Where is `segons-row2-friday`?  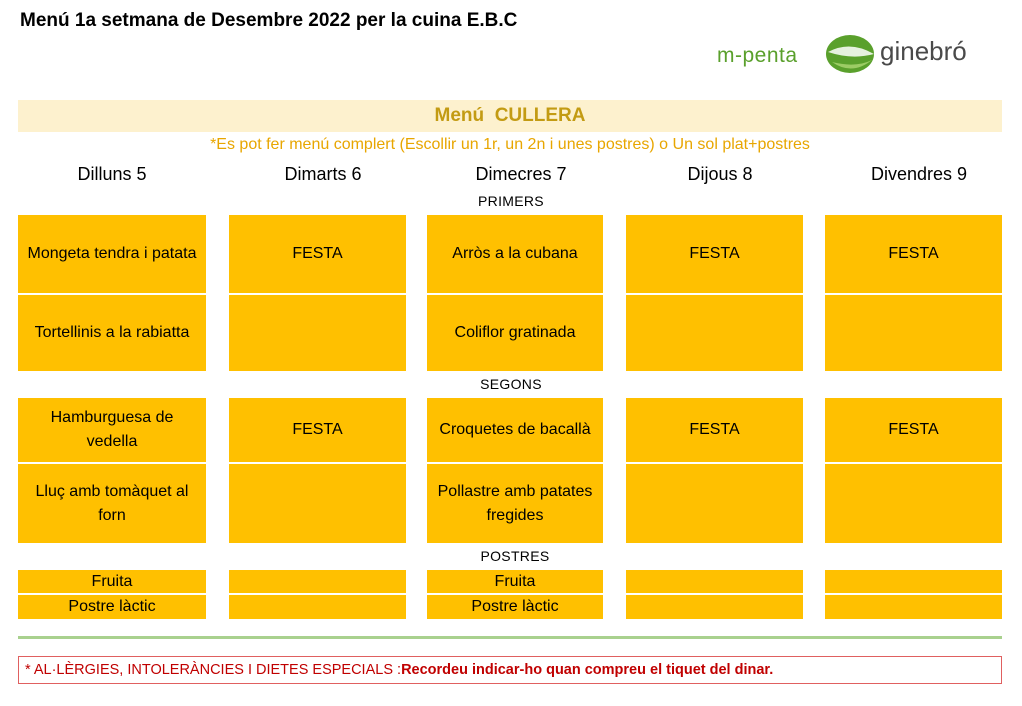 segons-row2-friday is located at coordinates (913, 503).